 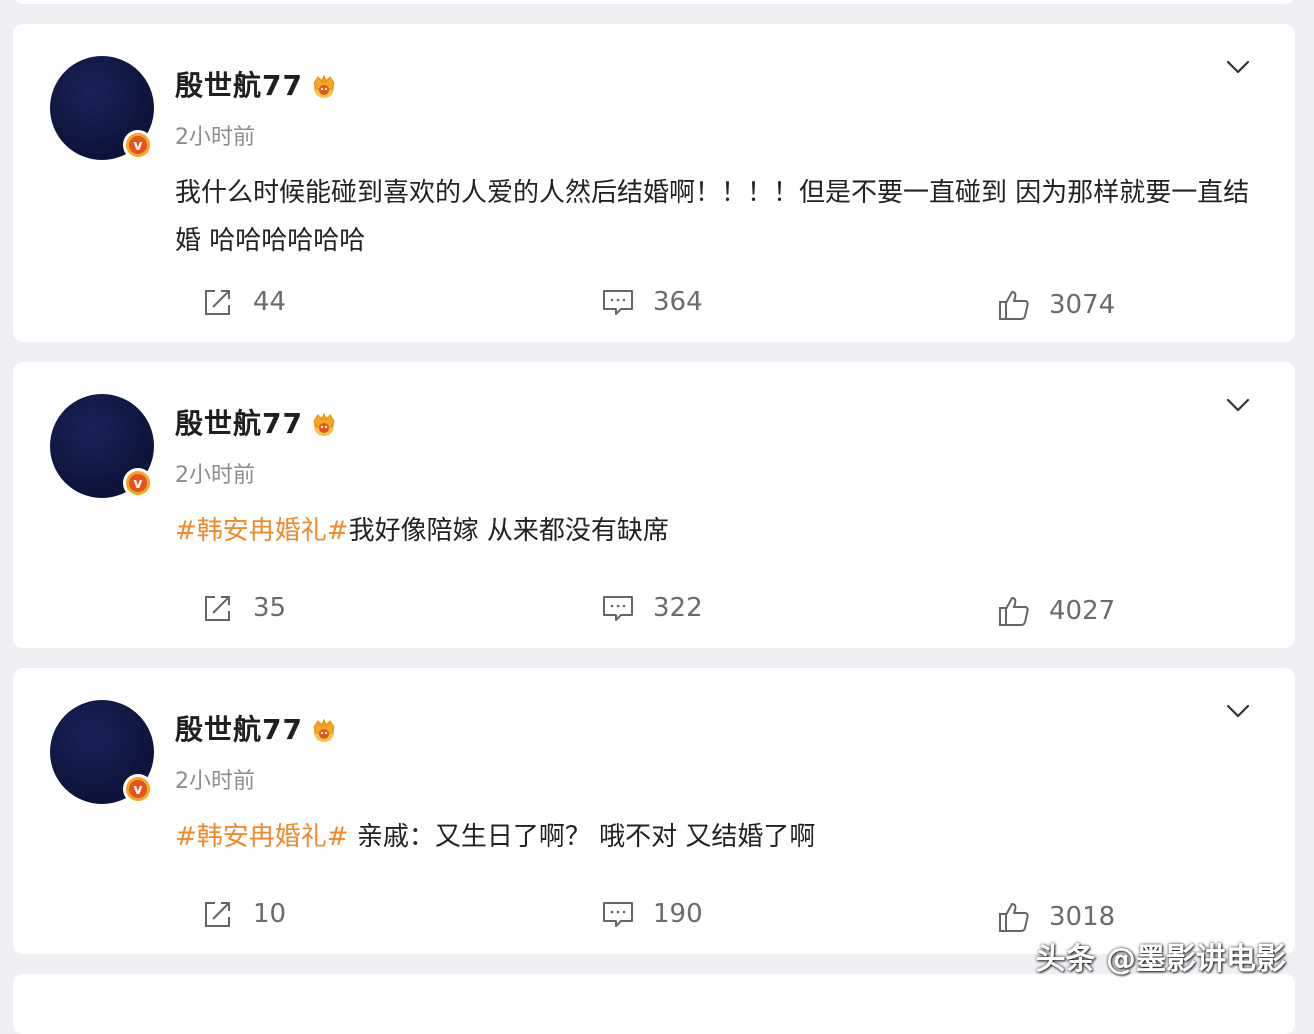 I want to click on post-text: 我好像陪嫁 从来都没有缺席, so click(x=508, y=531).